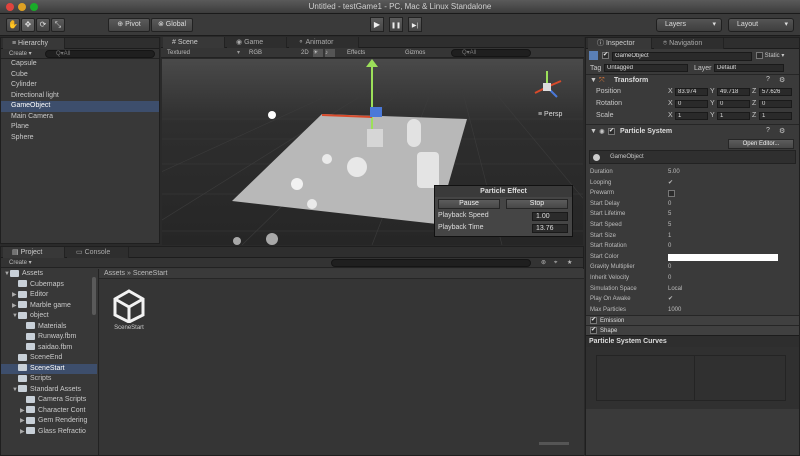  What do you see at coordinates (770, 55) in the screenshot?
I see `static-dropdown: Static ▾` at bounding box center [770, 55].